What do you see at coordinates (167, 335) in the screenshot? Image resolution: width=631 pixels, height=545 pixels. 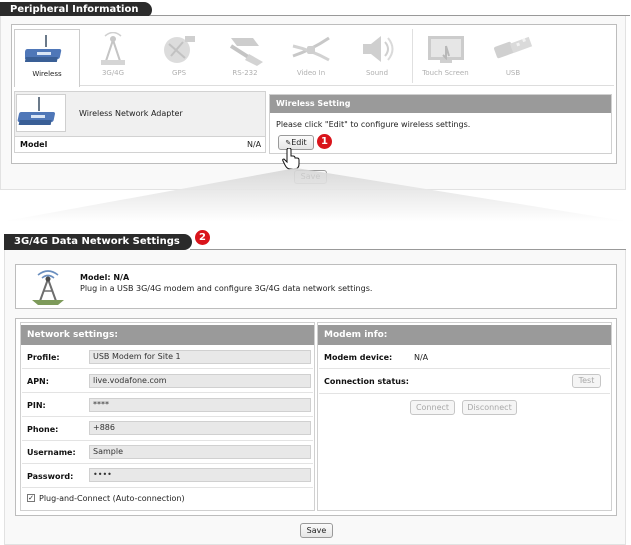 I see `network-settings-header: Network settings:` at bounding box center [167, 335].